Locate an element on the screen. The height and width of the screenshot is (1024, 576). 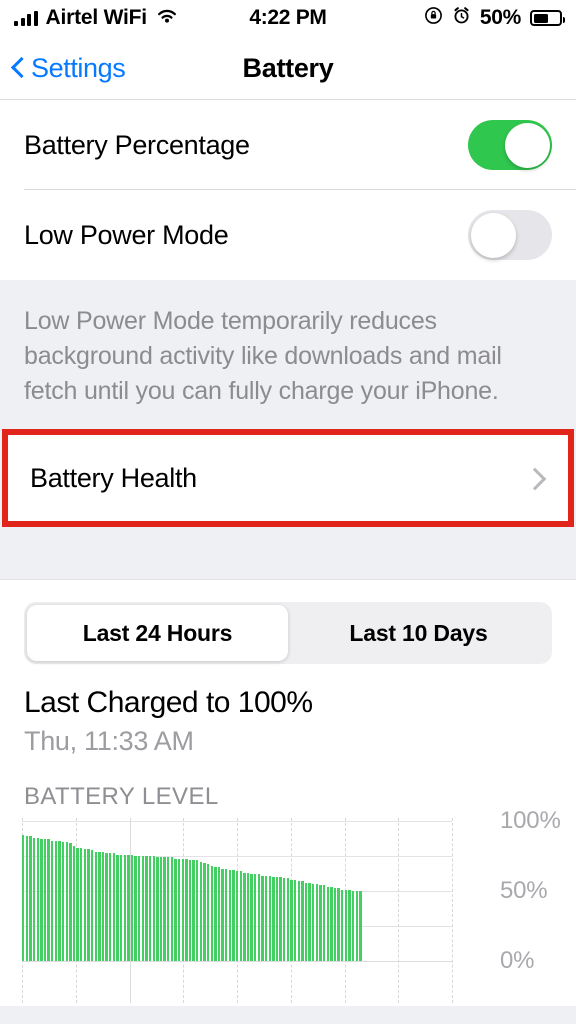
clock-label: 4:22 PM is located at coordinates (288, 17).